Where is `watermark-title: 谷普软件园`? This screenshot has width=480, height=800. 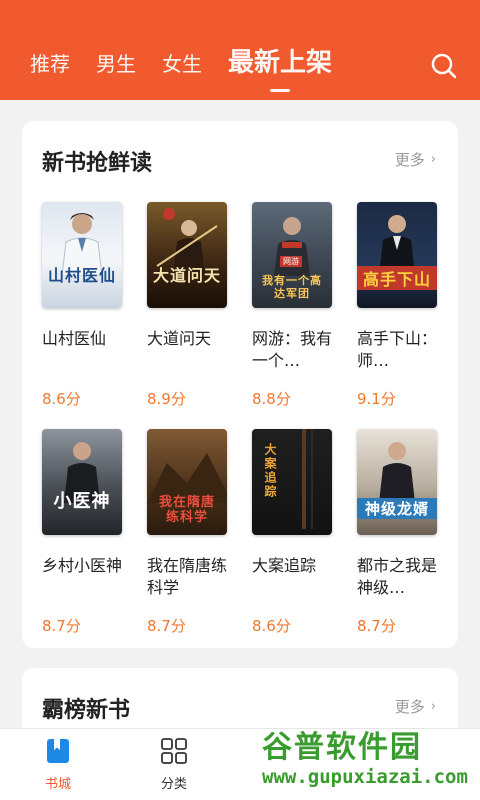 watermark-title: 谷普软件园 is located at coordinates (342, 747).